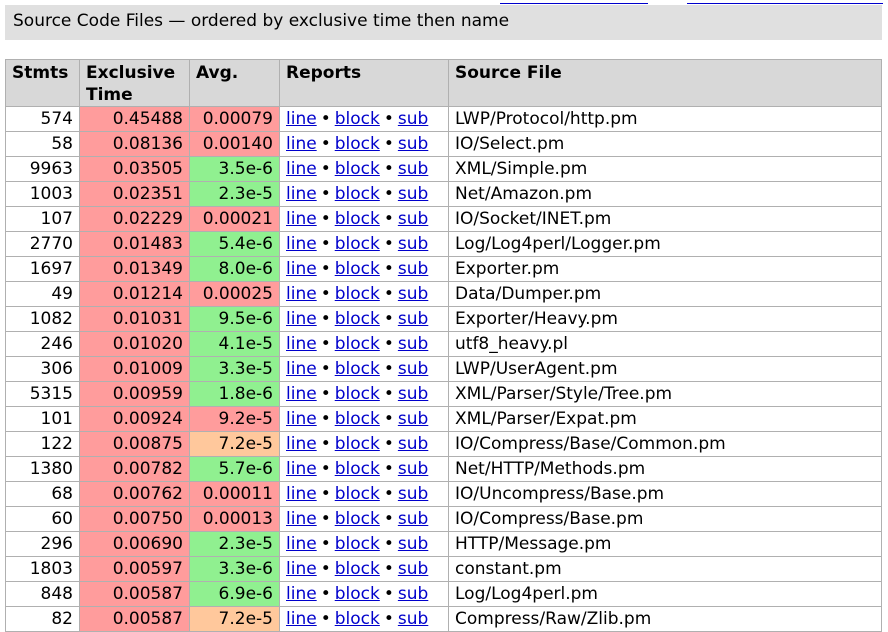 The image size is (888, 632). I want to click on header-source-file: Source File, so click(665, 83).